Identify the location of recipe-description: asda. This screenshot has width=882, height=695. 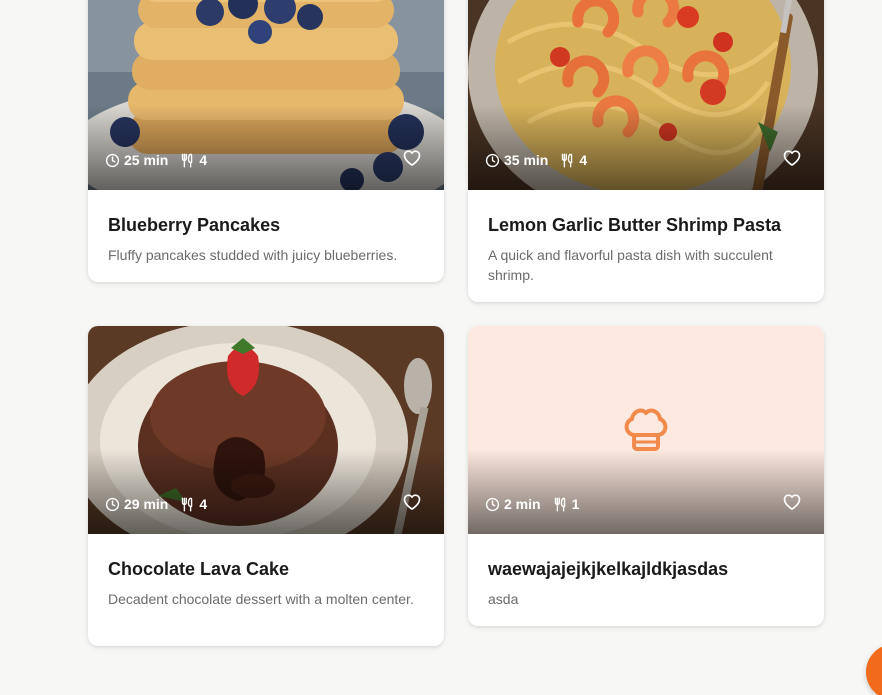
(503, 599).